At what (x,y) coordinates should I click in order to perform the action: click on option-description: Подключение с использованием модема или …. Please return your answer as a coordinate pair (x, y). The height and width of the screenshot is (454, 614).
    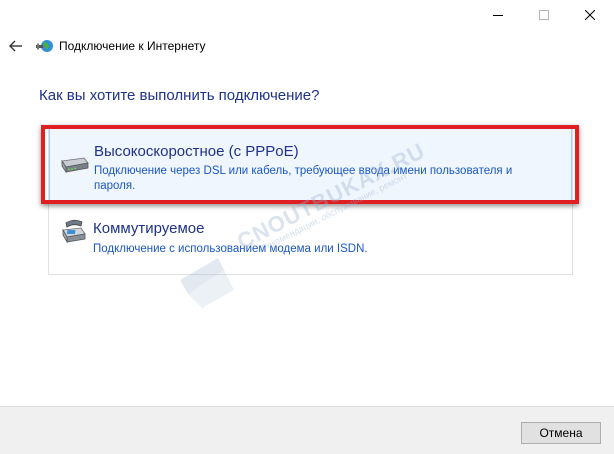
    Looking at the image, I should click on (230, 249).